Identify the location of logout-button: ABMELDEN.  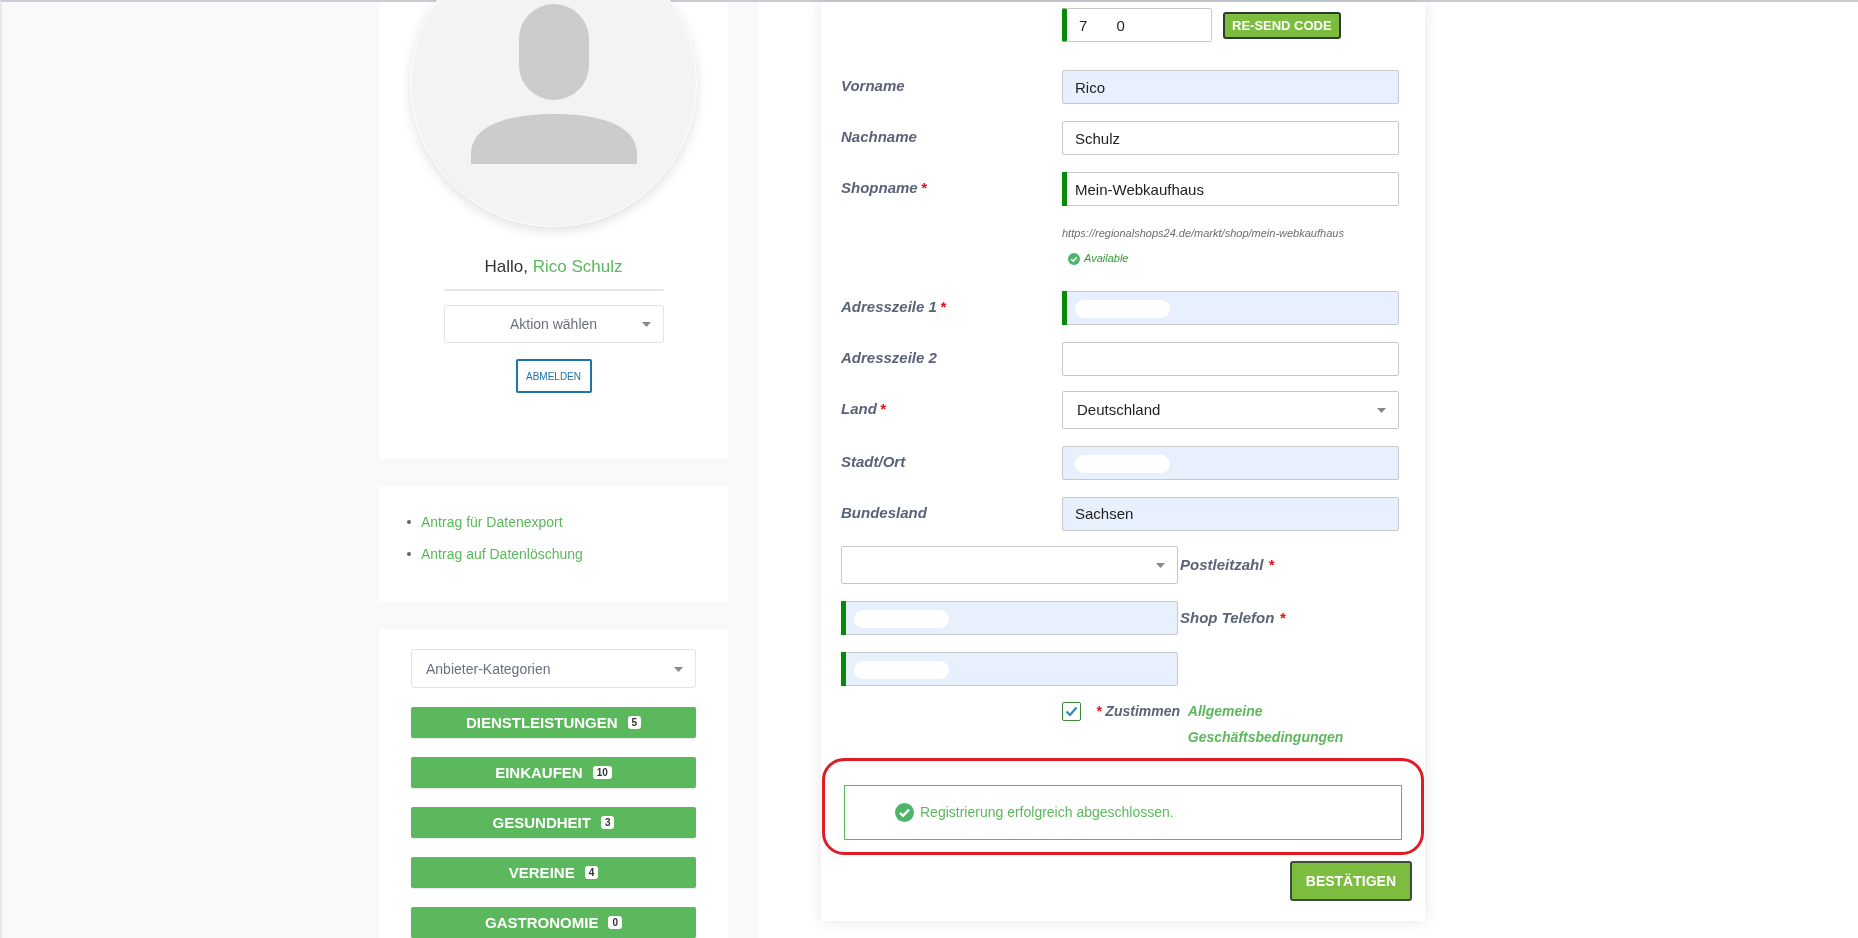
(553, 376).